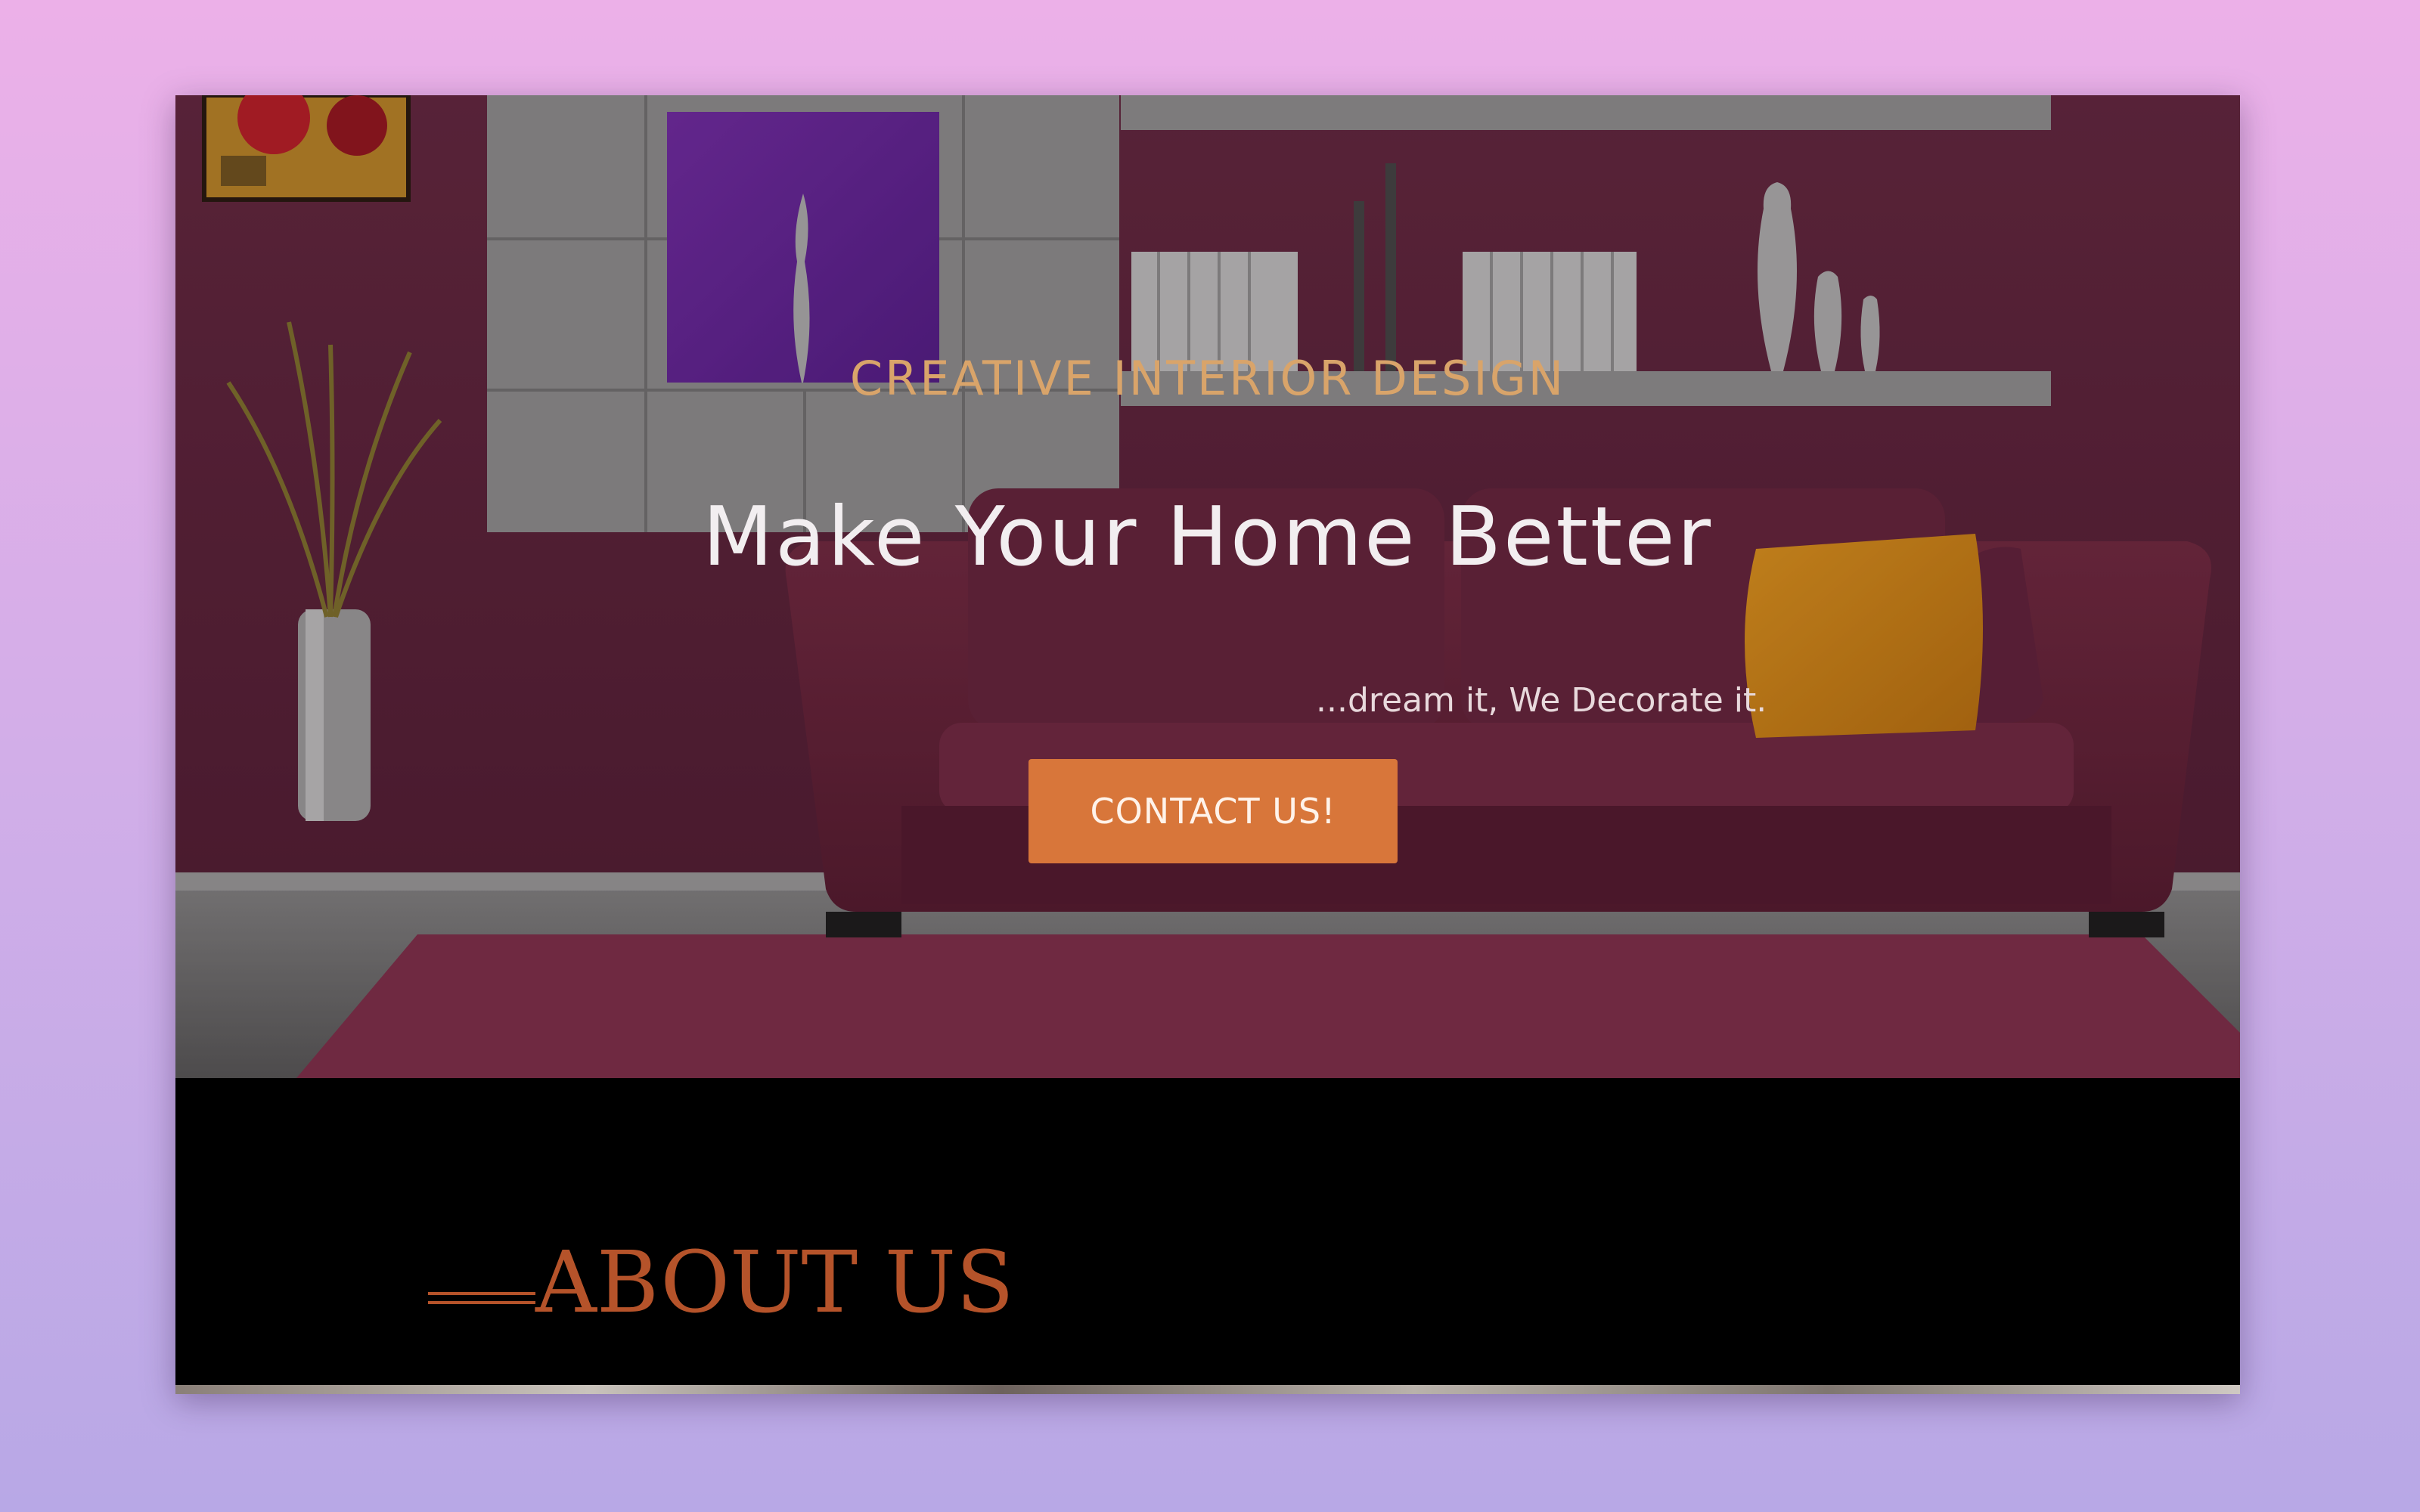  What do you see at coordinates (1213, 811) in the screenshot?
I see `contact-us-button: CONTACT US!` at bounding box center [1213, 811].